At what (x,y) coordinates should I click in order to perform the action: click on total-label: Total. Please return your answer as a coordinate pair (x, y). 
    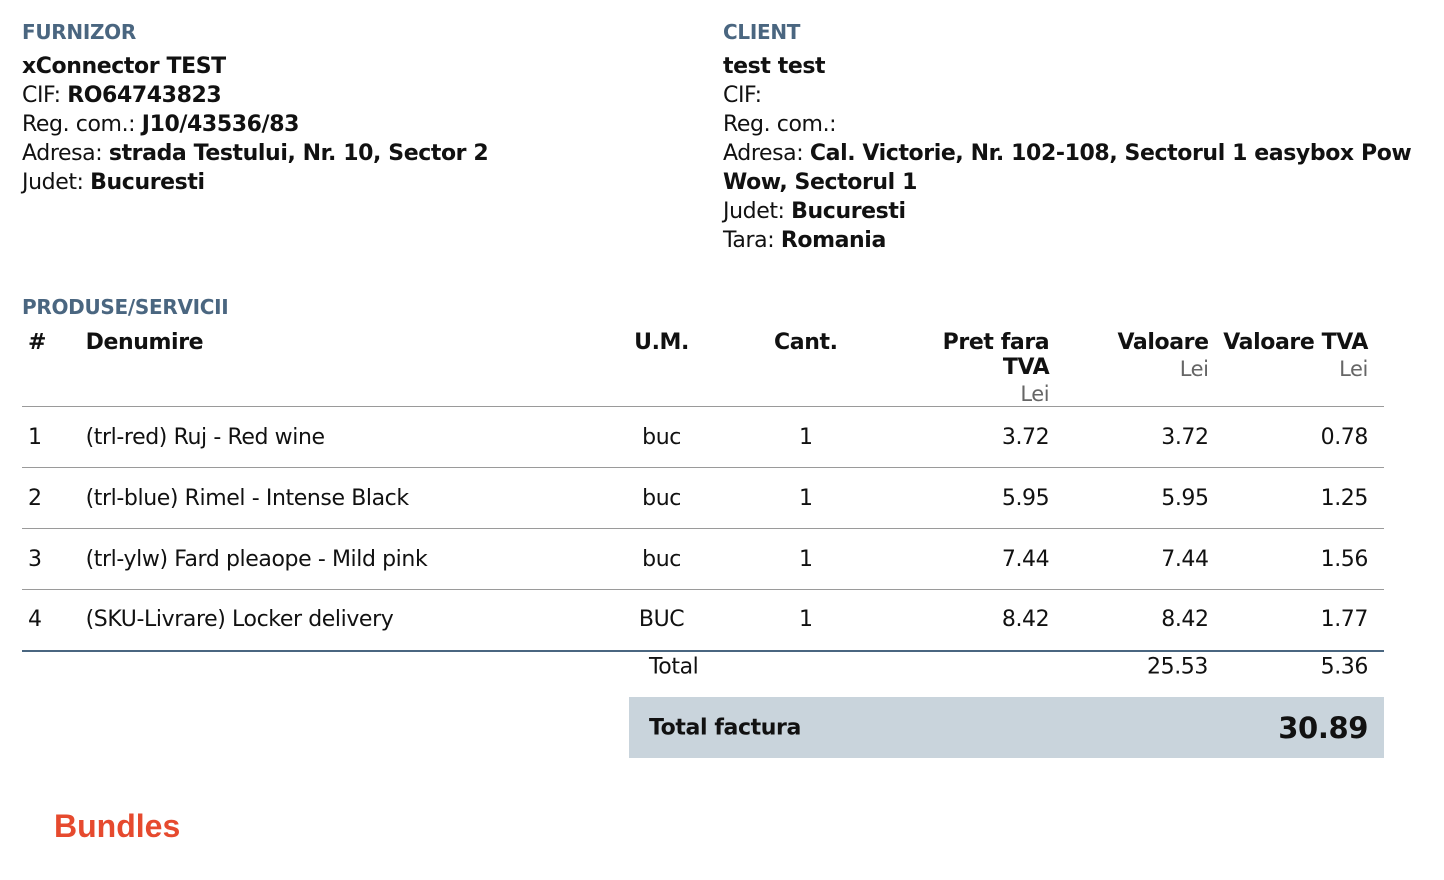
    Looking at the image, I should click on (674, 666).